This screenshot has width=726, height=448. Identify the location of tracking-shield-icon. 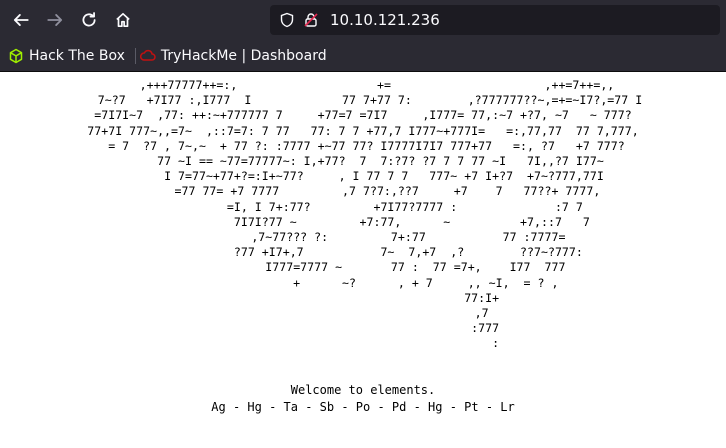
(287, 20).